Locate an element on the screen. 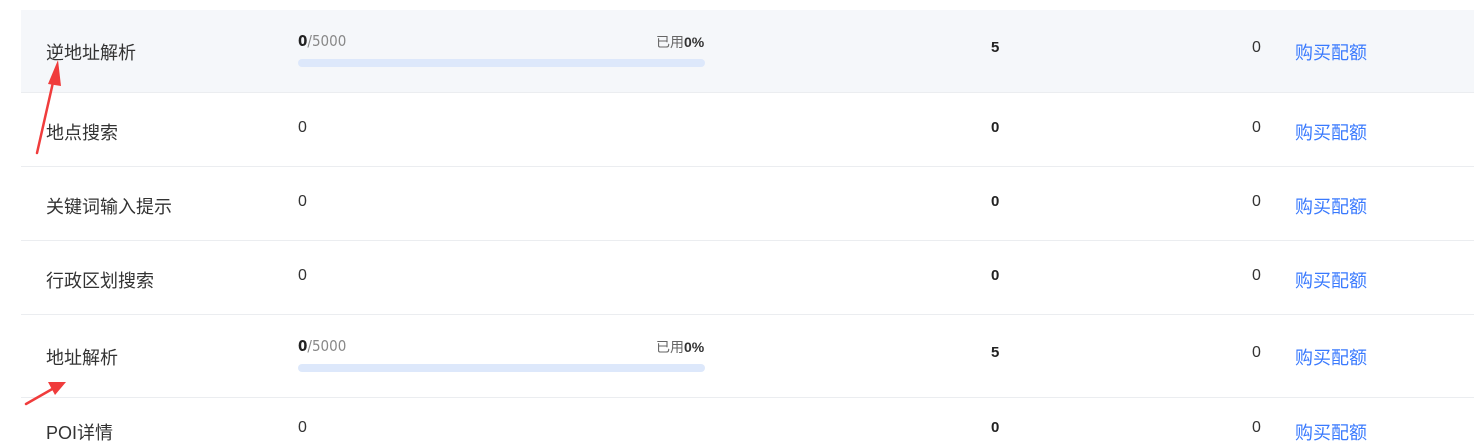 The width and height of the screenshot is (1477, 445). service-name: 行政区划搜索 is located at coordinates (100, 281).